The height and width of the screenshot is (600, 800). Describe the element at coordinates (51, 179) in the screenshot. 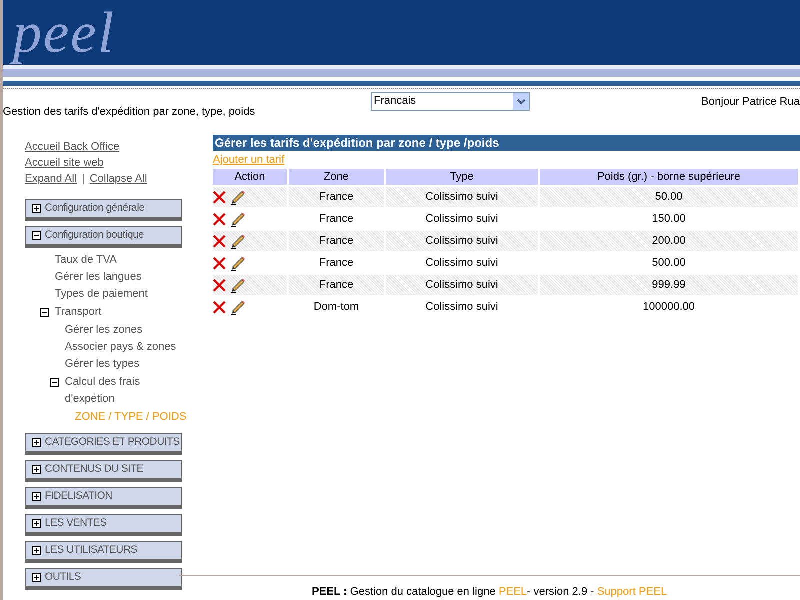

I see `expand-all-link: Expand All` at that location.